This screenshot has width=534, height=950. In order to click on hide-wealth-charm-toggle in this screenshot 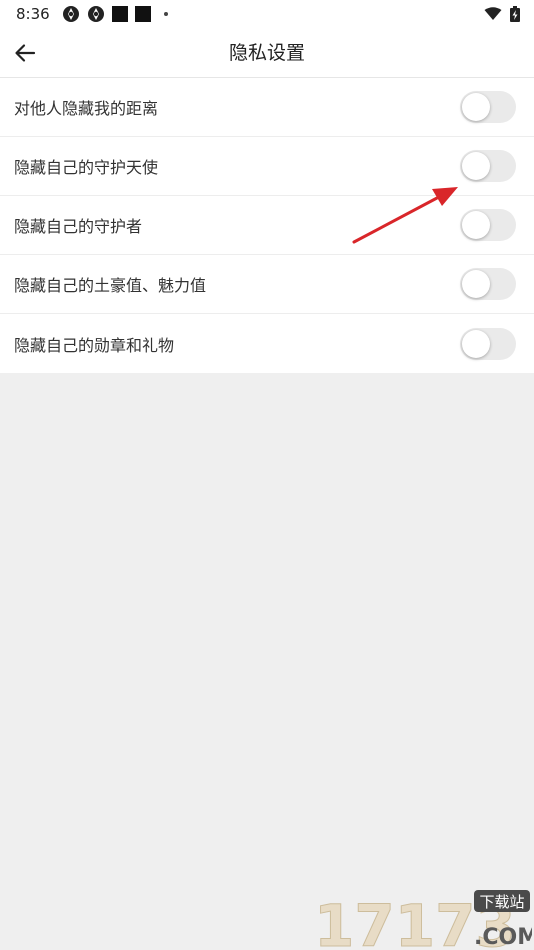, I will do `click(488, 284)`.